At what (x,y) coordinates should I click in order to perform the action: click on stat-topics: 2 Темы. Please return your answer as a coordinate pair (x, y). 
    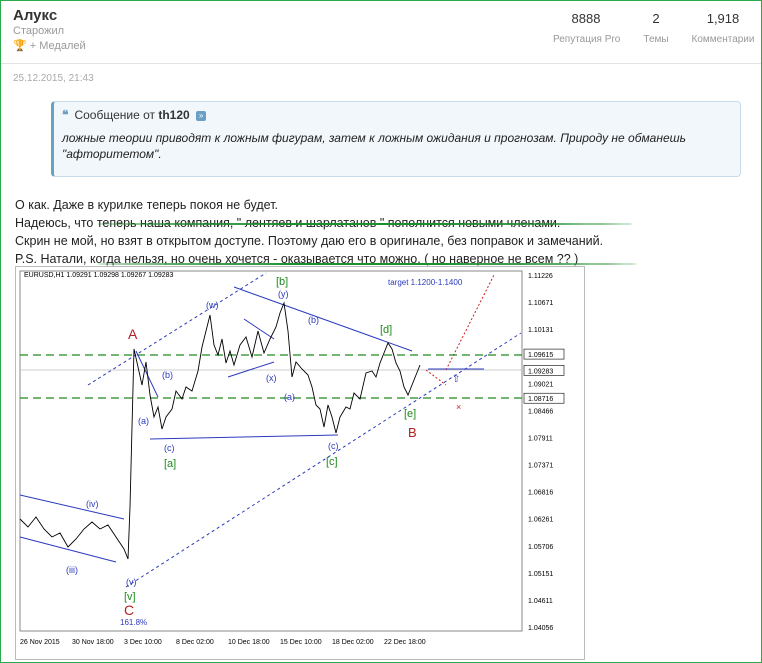
    Looking at the image, I should click on (656, 28).